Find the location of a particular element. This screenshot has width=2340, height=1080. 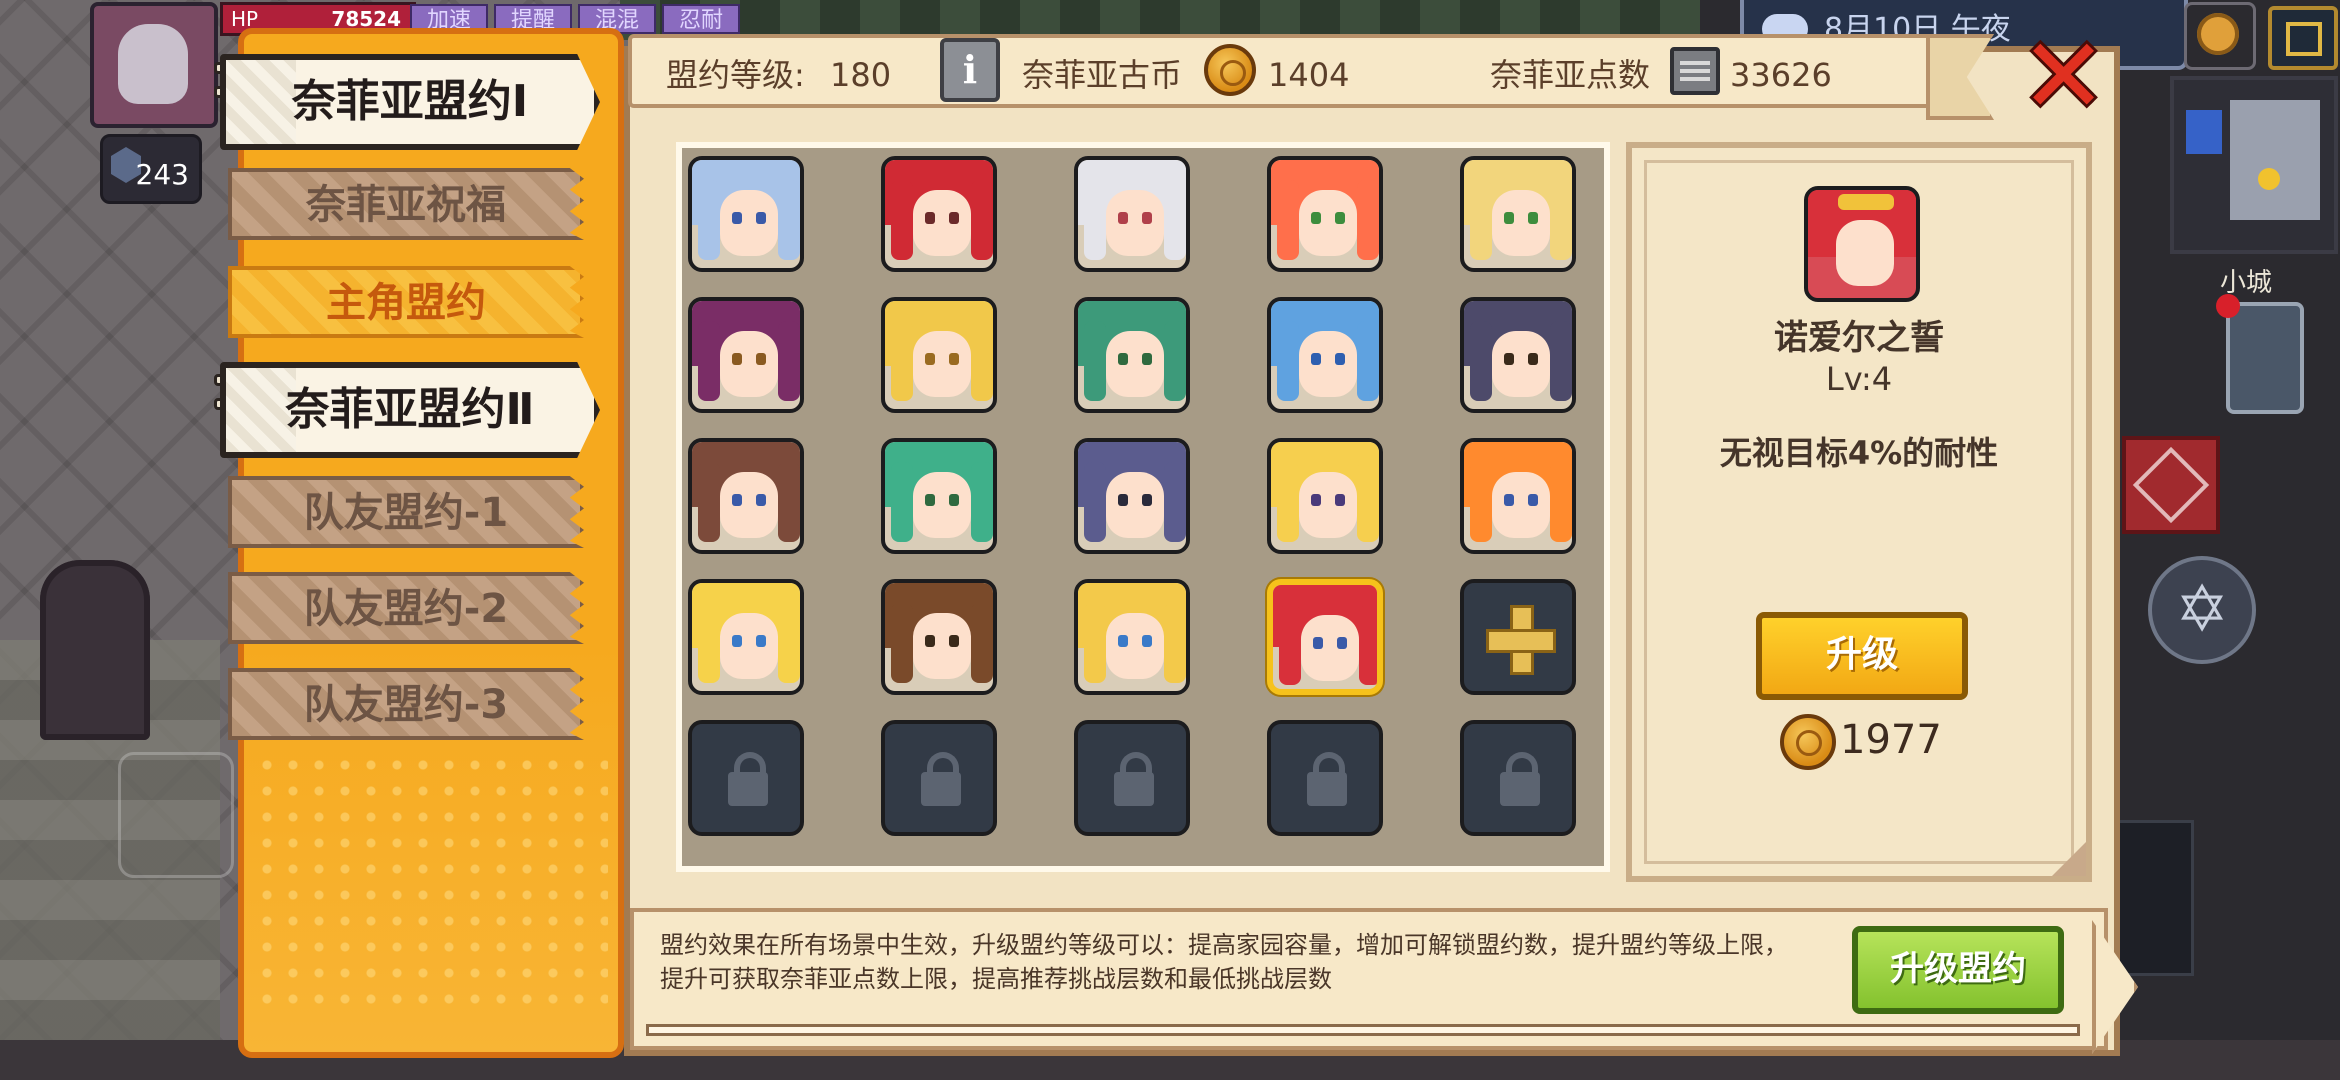

hud-tab: 忍耐 is located at coordinates (701, 19).